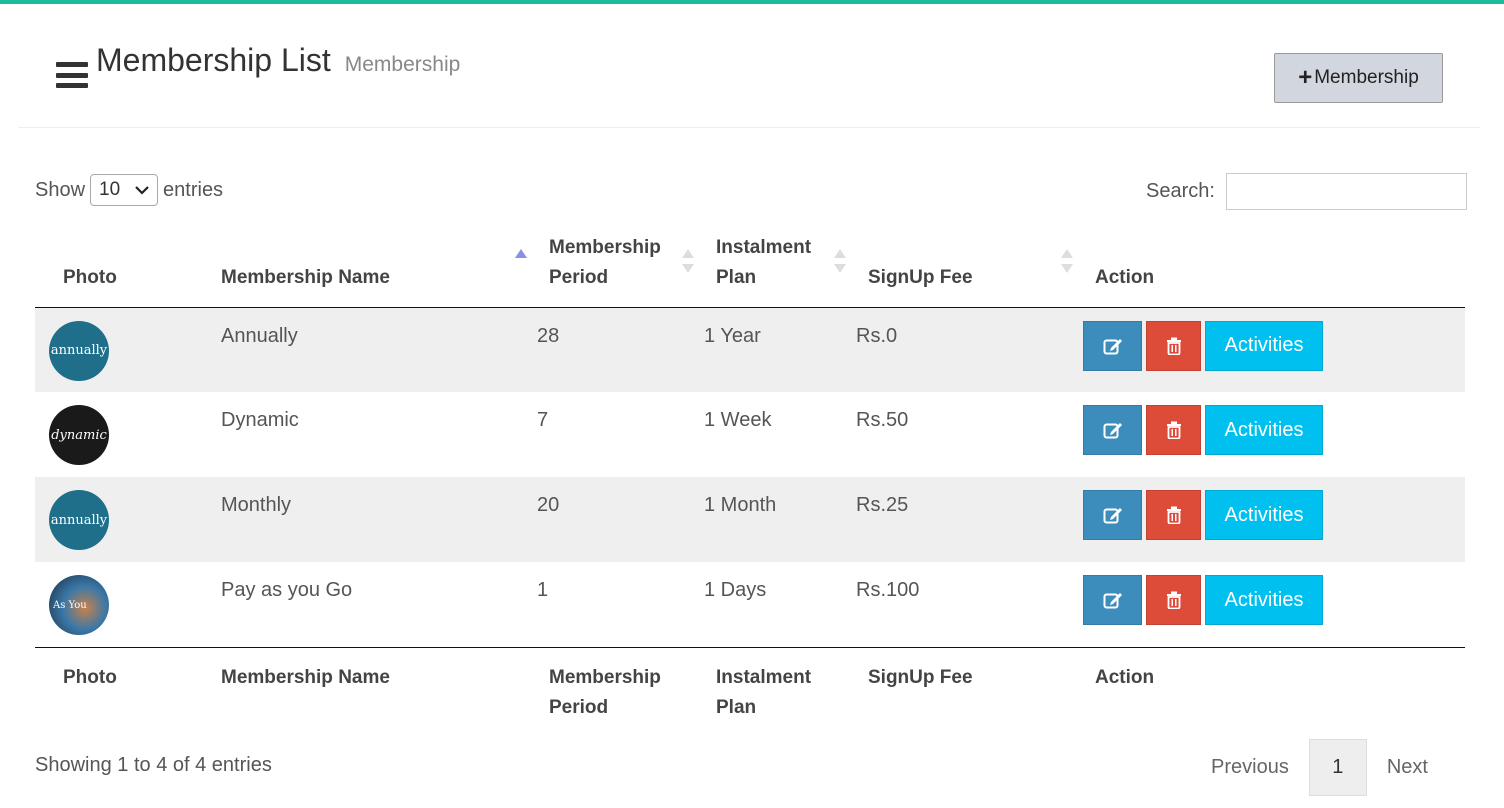 This screenshot has width=1504, height=808. Describe the element at coordinates (1407, 767) in the screenshot. I see `next-page-button: Next` at that location.